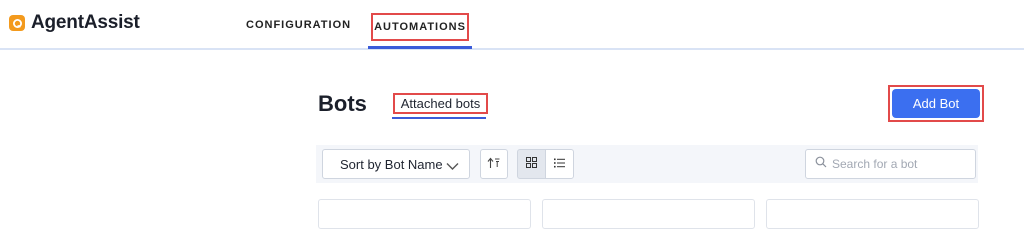 The image size is (1024, 240). Describe the element at coordinates (420, 27) in the screenshot. I see `tab-automations: AUTOMATIONS` at that location.